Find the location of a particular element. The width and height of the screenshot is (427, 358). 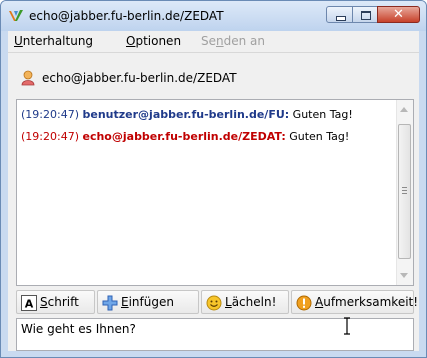

message-sender: echo@jabber.fu-berlin.de/ZEDAT: is located at coordinates (184, 136).